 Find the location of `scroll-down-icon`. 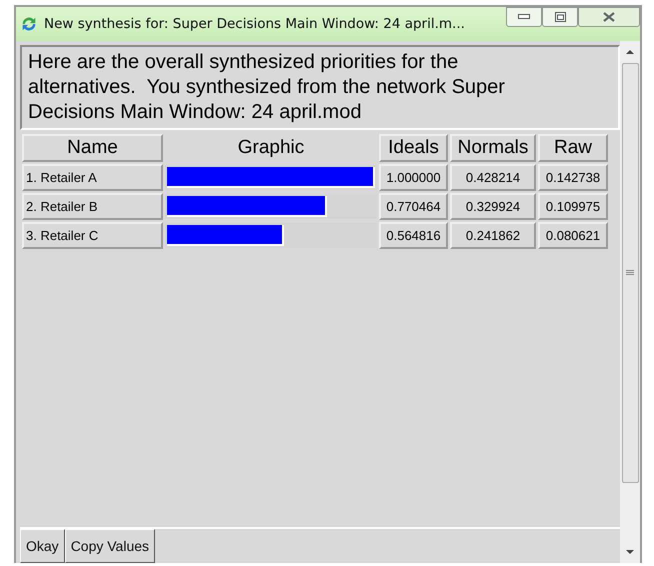

scroll-down-icon is located at coordinates (630, 552).